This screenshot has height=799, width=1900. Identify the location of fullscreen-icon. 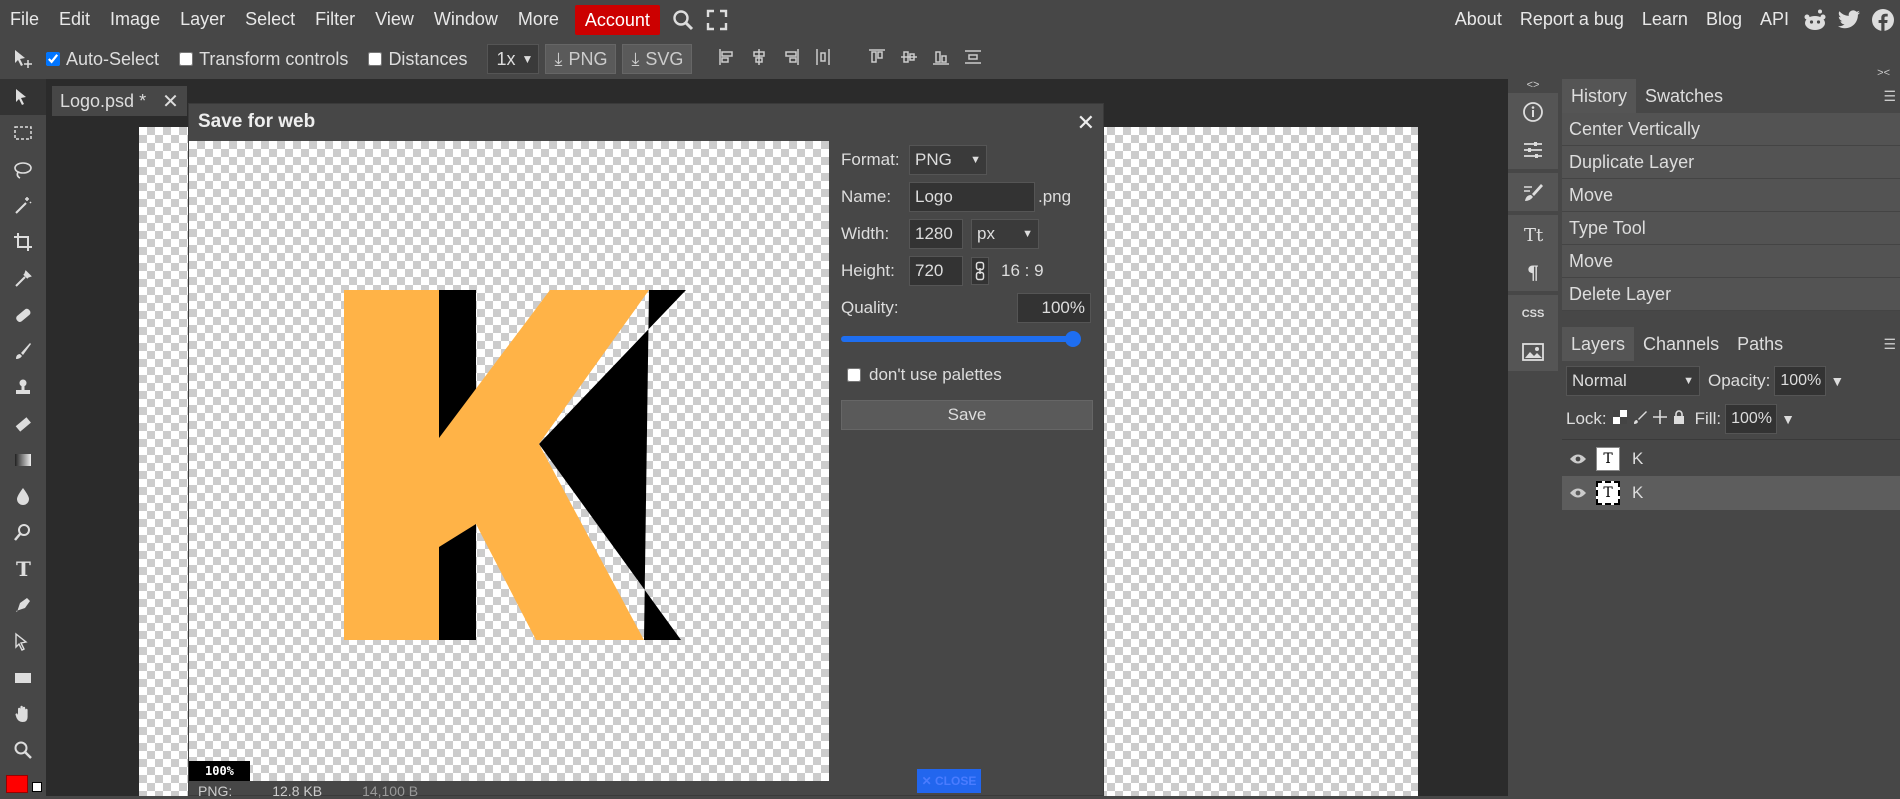
(717, 19).